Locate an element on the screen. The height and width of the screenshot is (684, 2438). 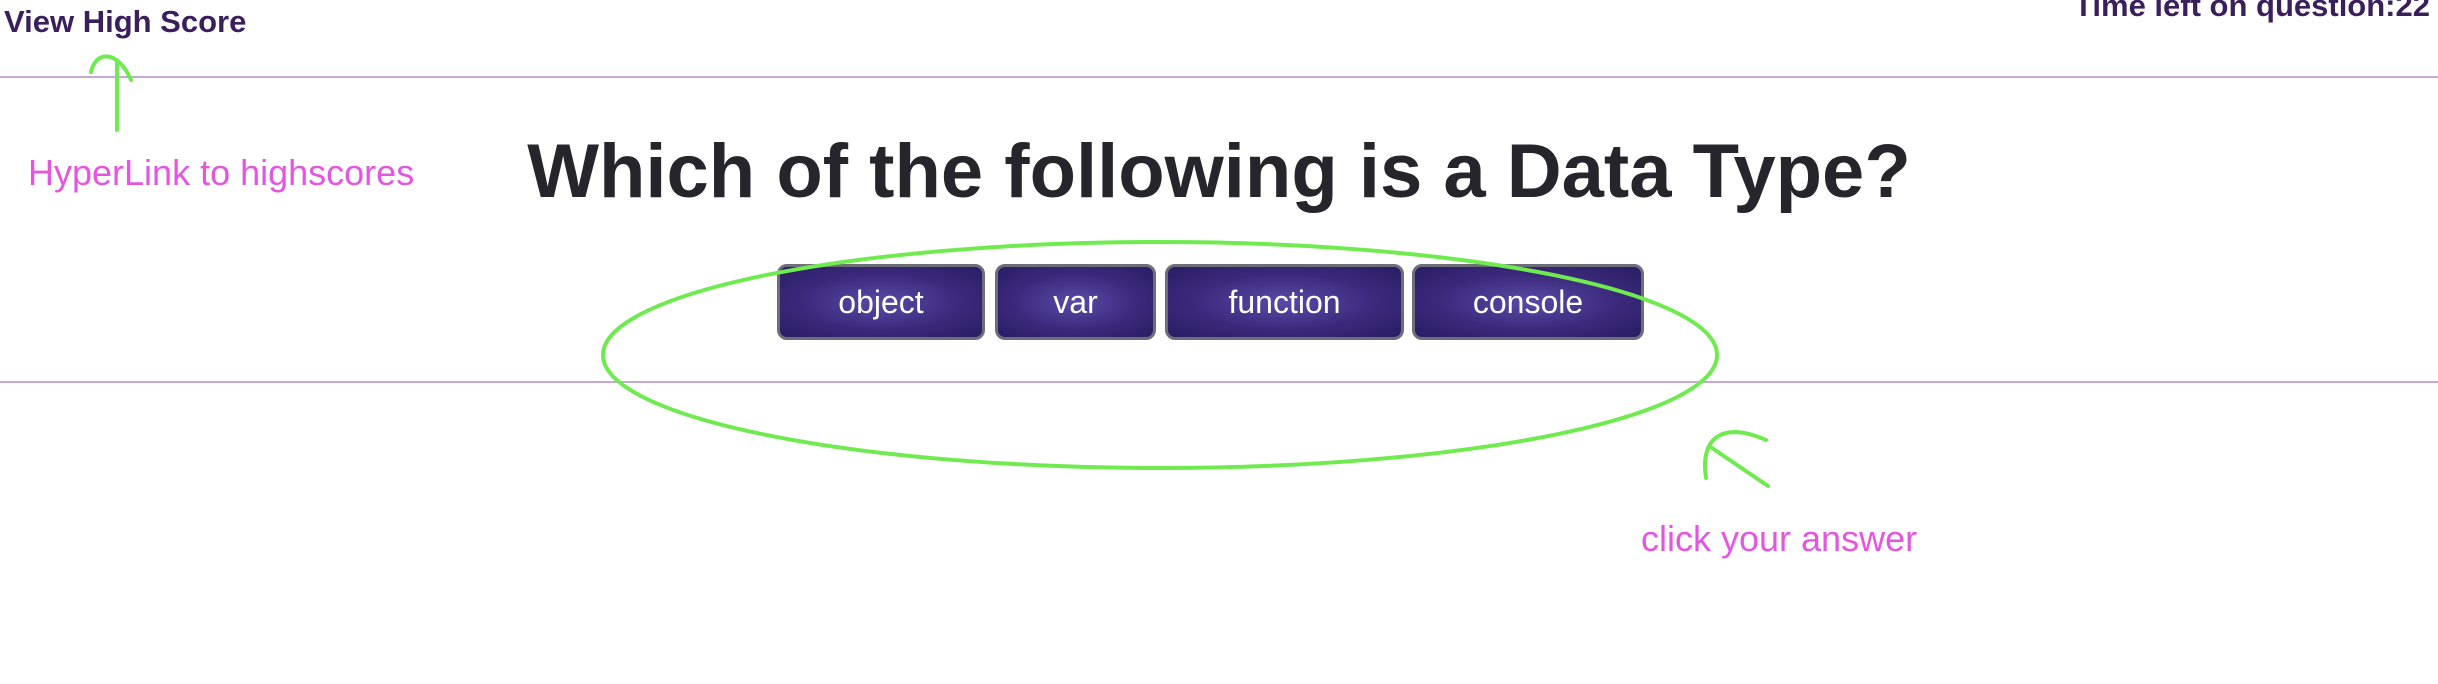
view-high-score-link: View High Score is located at coordinates (125, 22).